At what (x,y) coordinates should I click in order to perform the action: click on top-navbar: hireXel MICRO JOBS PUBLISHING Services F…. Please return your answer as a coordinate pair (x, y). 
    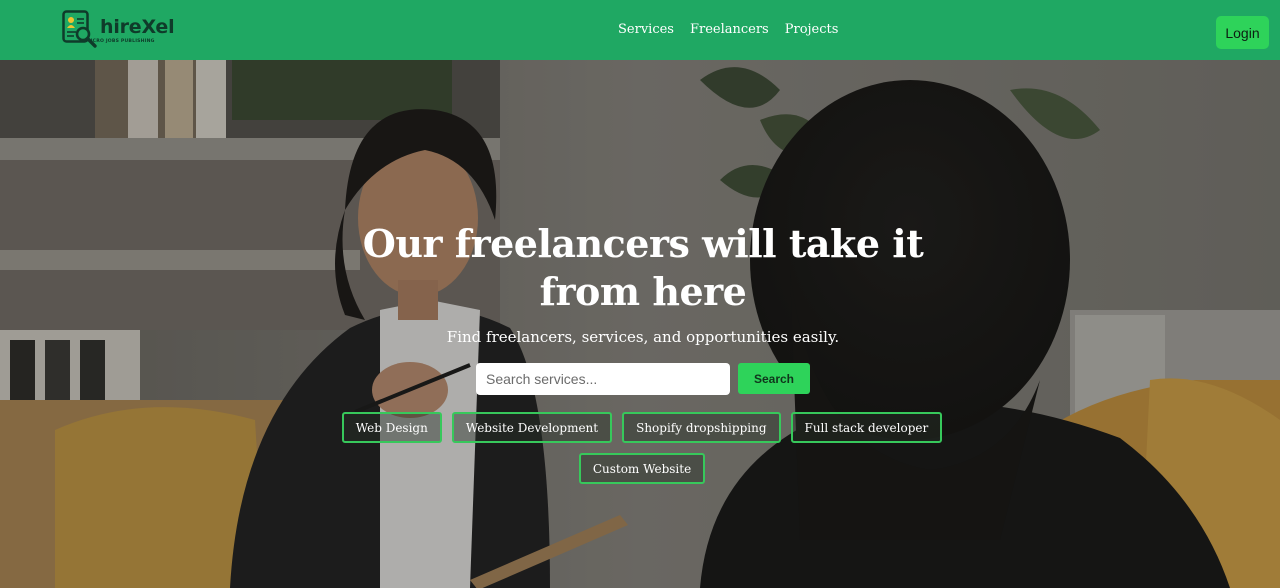
    Looking at the image, I should click on (640, 30).